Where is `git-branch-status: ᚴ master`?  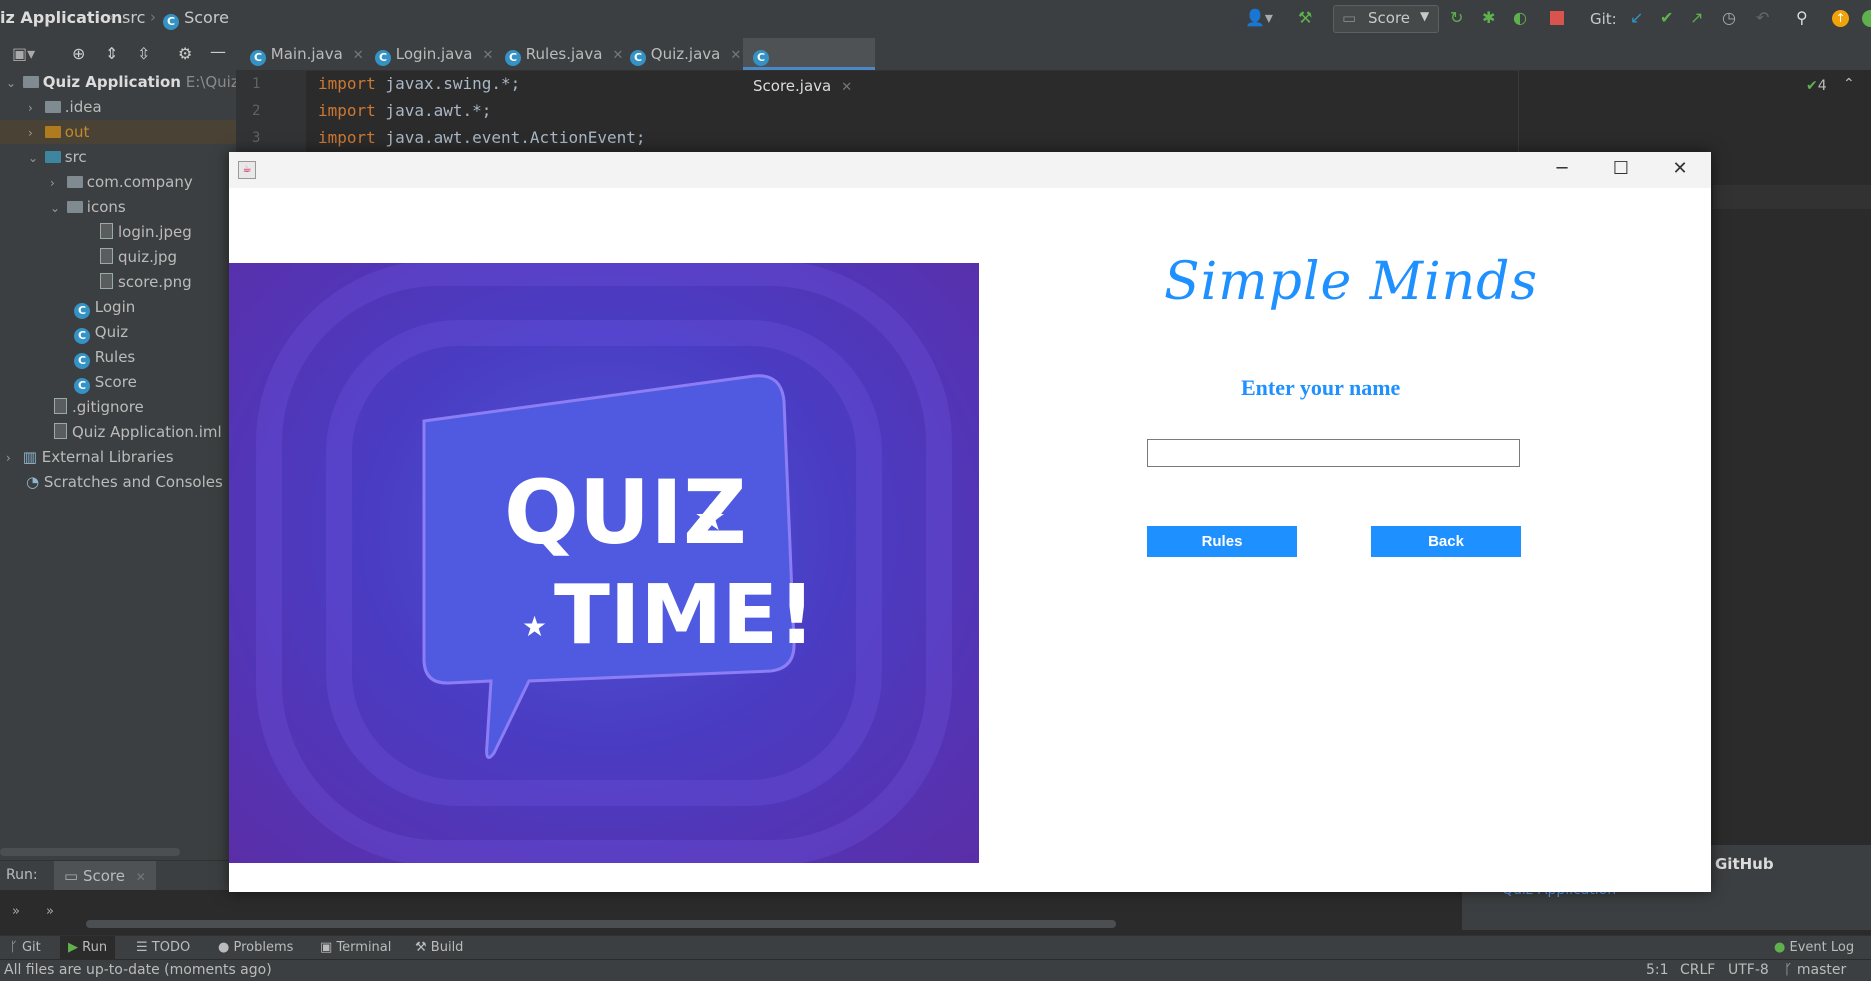 git-branch-status: ᚴ master is located at coordinates (1815, 970).